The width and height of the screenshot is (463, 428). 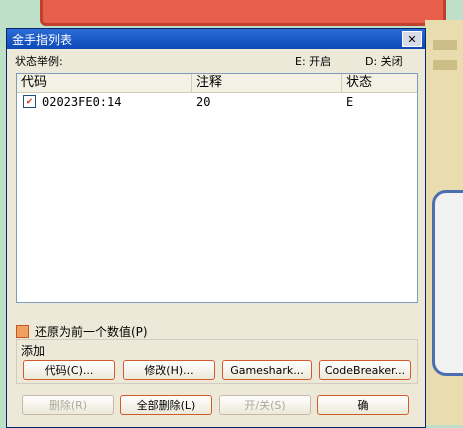 What do you see at coordinates (82, 101) in the screenshot?
I see `code-value: 02023FE0:14` at bounding box center [82, 101].